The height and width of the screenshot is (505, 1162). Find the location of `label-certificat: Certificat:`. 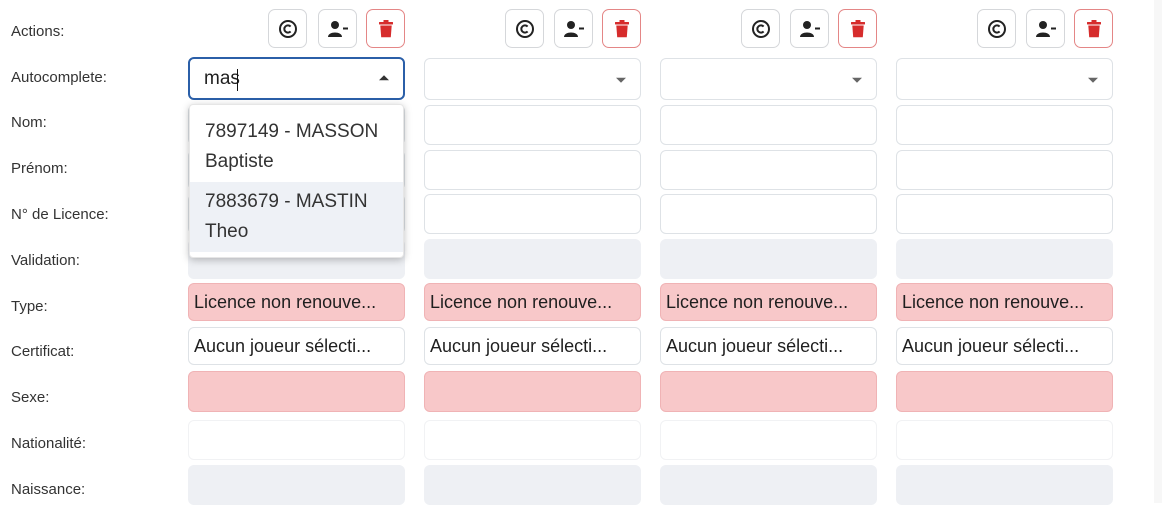

label-certificat: Certificat: is located at coordinates (43, 351).